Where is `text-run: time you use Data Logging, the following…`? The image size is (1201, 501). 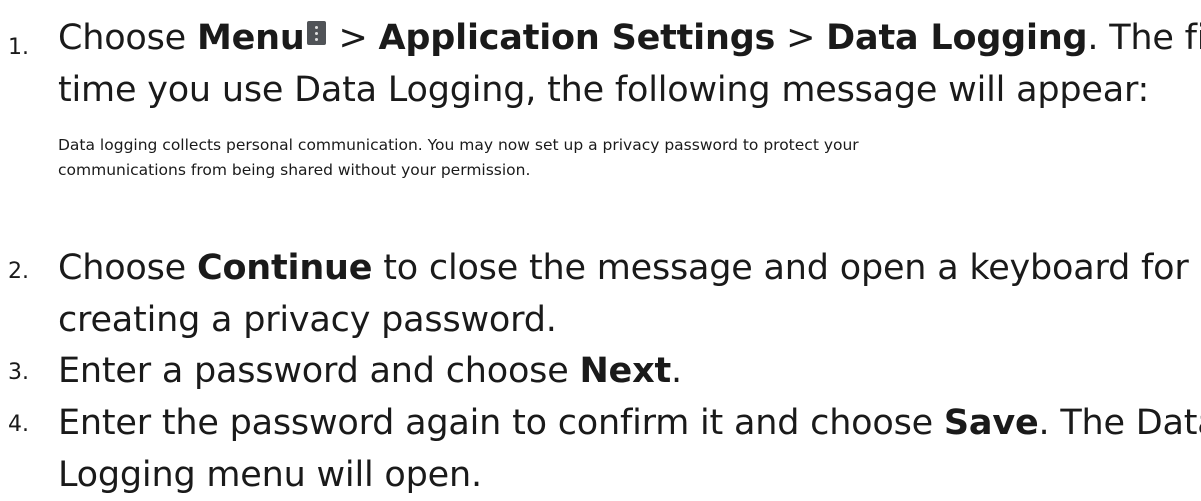 text-run: time you use Data Logging, the following… is located at coordinates (603, 90).